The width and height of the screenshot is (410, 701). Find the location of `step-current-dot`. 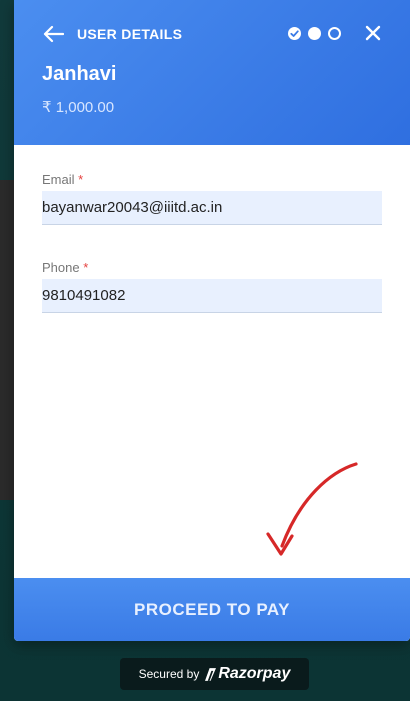

step-current-dot is located at coordinates (314, 33).